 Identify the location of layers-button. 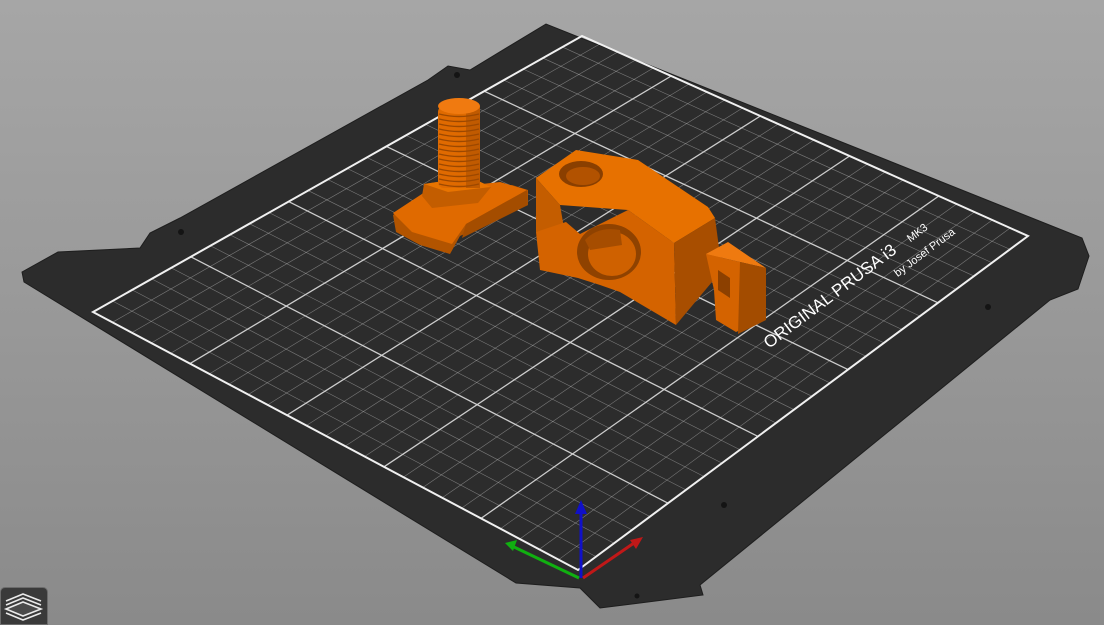
(24, 606).